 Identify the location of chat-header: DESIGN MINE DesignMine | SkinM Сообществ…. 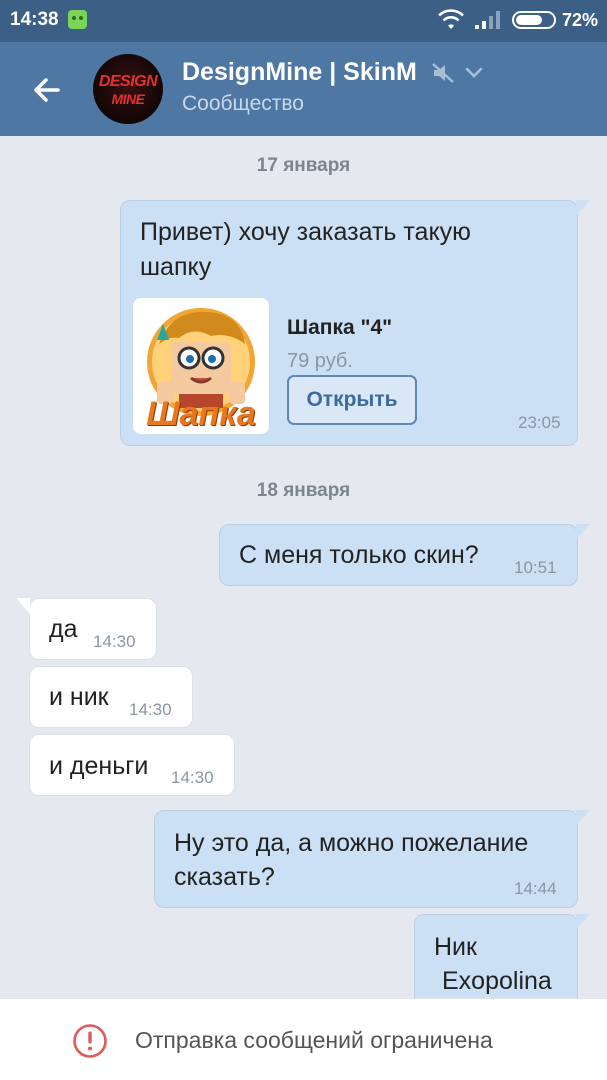
(303, 89).